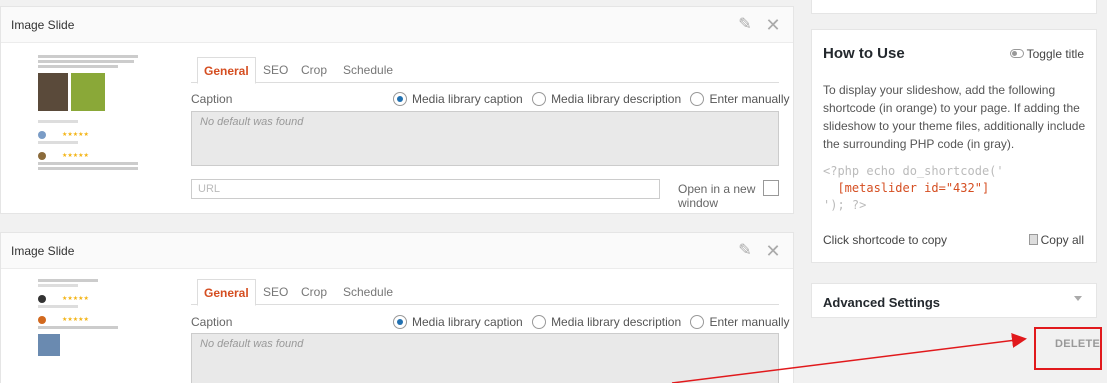 The width and height of the screenshot is (1107, 383). I want to click on copy-all-button: Copy all, so click(1056, 240).